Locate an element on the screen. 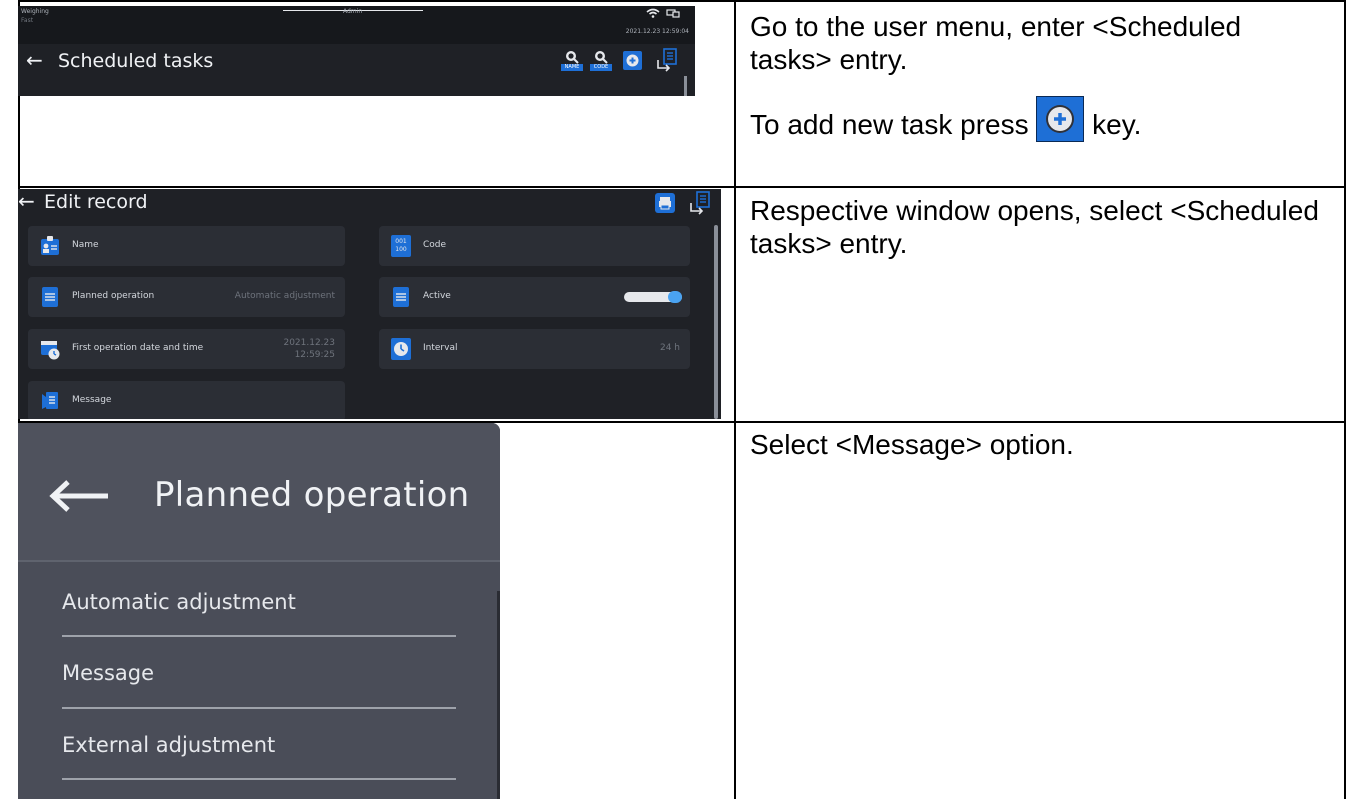 The width and height of the screenshot is (1350, 799). code-icon: 001 100 is located at coordinates (401, 246).